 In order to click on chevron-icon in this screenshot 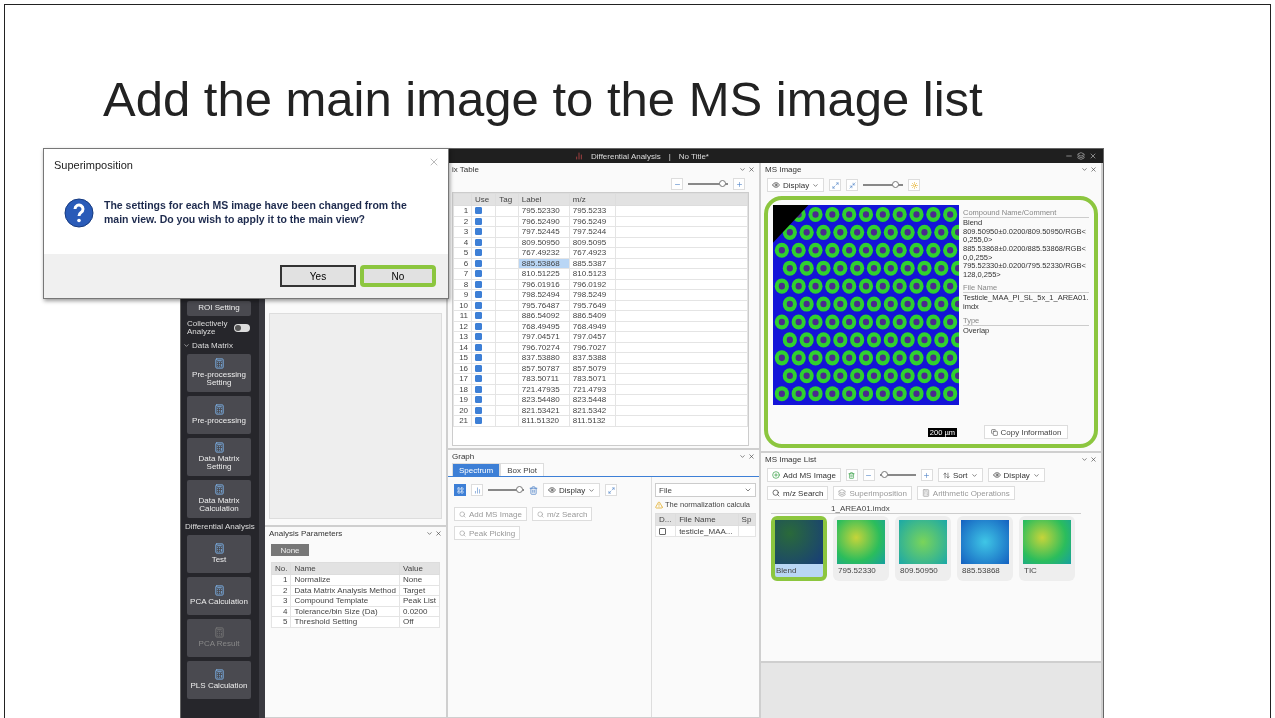, I will do `click(816, 185)`.